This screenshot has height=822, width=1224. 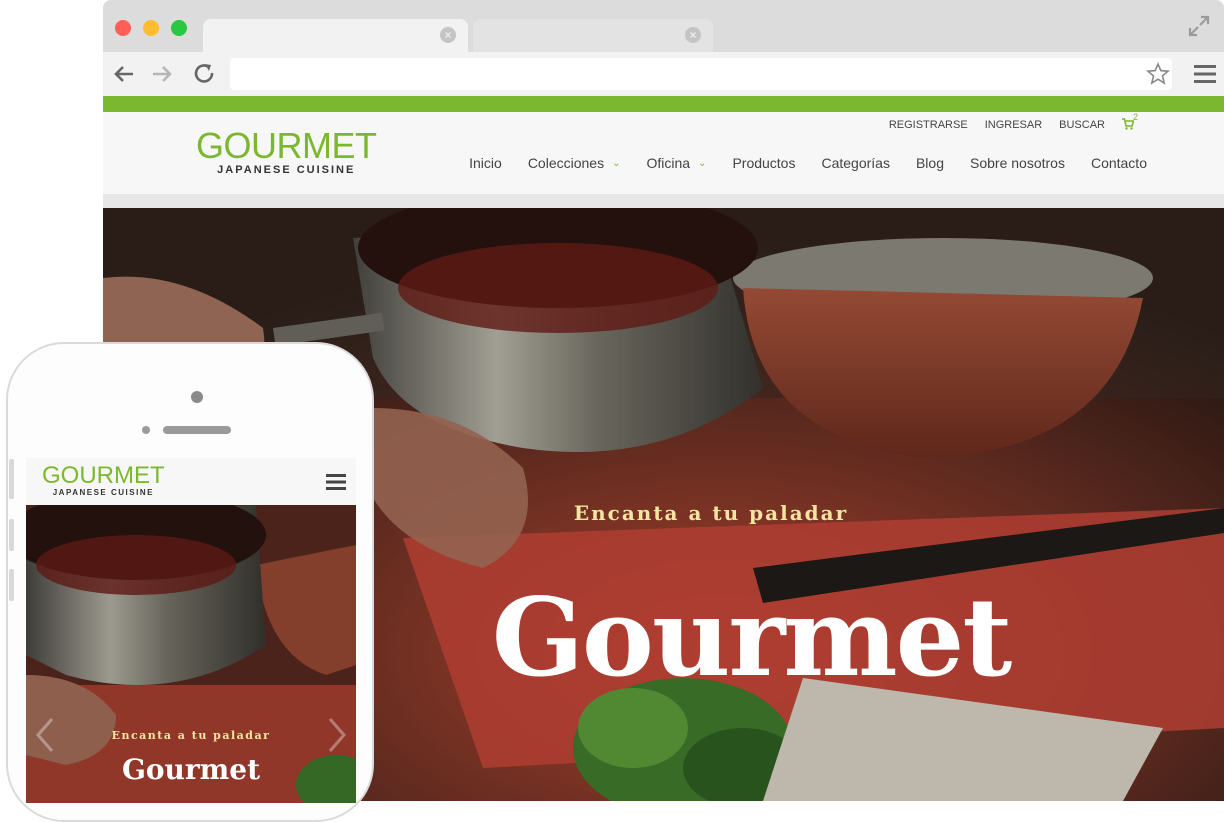 What do you see at coordinates (191, 654) in the screenshot?
I see `mobile-hero: Encanta a tu paladar Gourmet` at bounding box center [191, 654].